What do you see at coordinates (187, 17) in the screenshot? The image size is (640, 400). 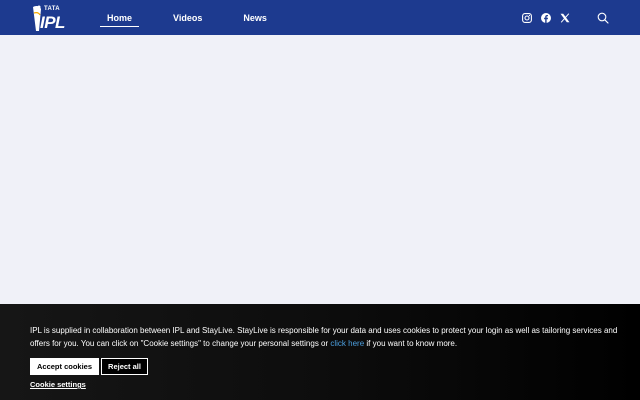 I see `nav-item-videos: Videos` at bounding box center [187, 17].